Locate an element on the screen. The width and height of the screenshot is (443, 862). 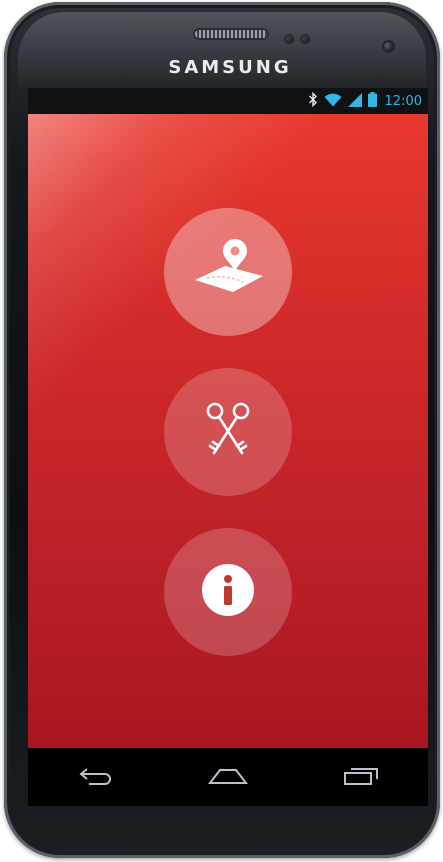
frame-highlight is located at coordinates (222, 52).